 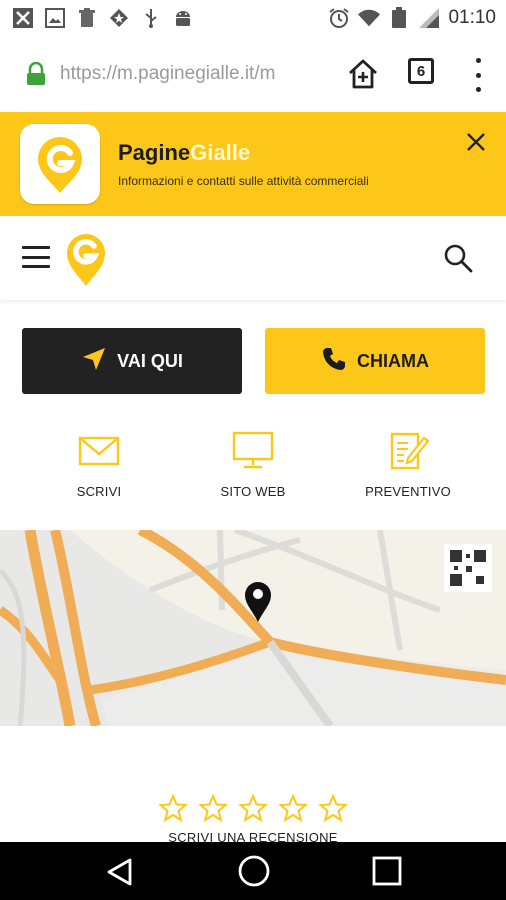 What do you see at coordinates (55, 18) in the screenshot?
I see `image-icon` at bounding box center [55, 18].